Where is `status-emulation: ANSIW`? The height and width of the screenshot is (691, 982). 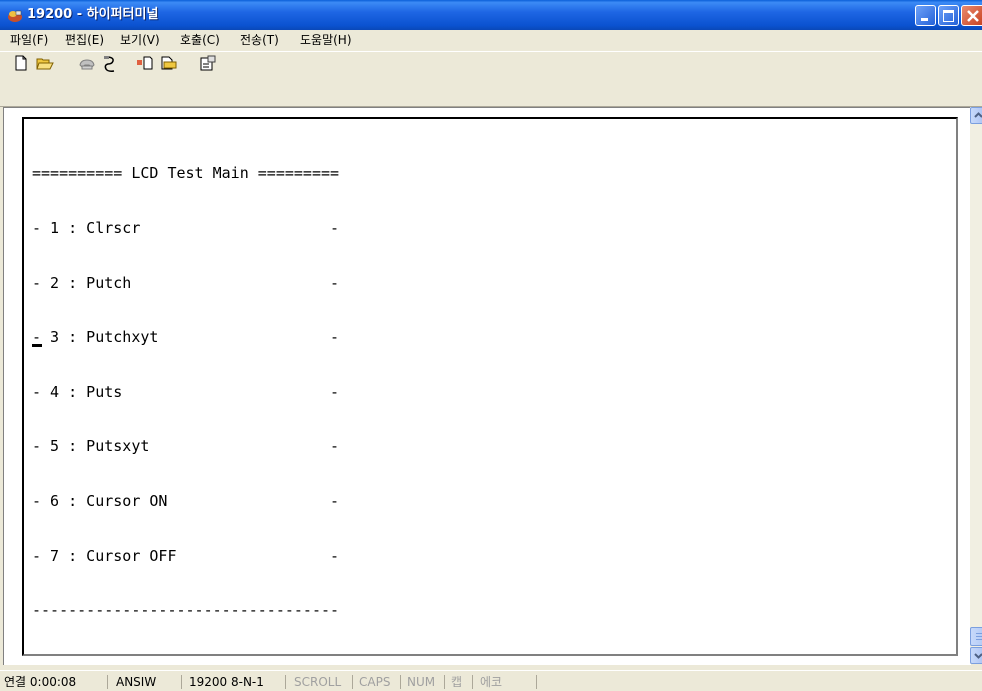 status-emulation: ANSIW is located at coordinates (136, 682).